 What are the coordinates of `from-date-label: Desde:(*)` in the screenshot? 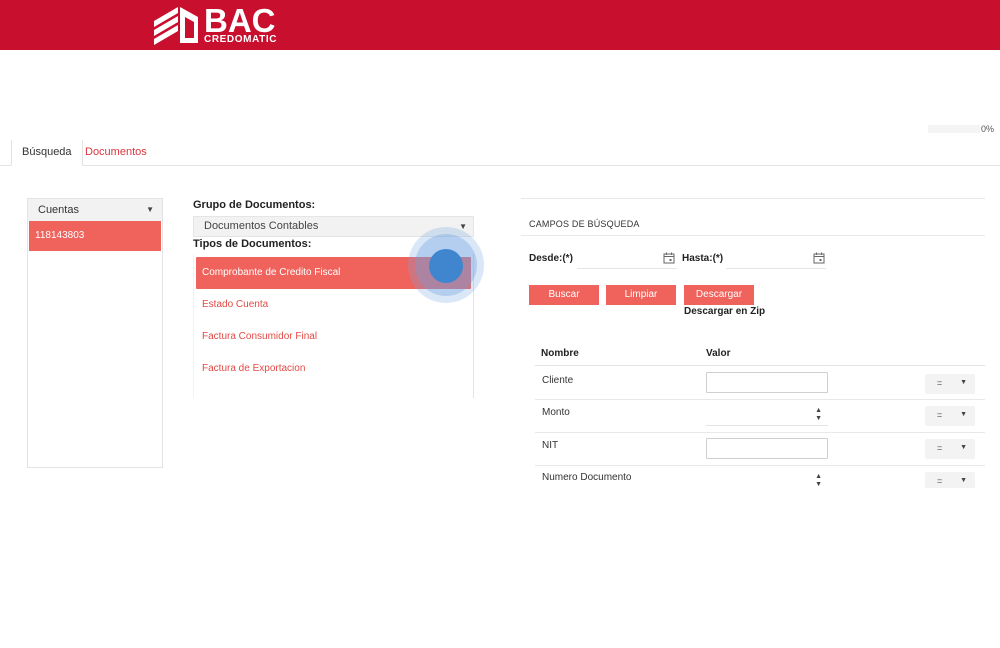 It's located at (551, 258).